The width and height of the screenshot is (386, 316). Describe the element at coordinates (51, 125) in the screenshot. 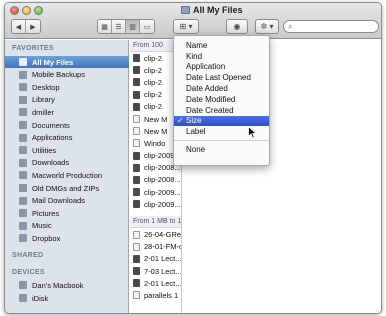

I see `sidebar-item-label: Documents` at that location.